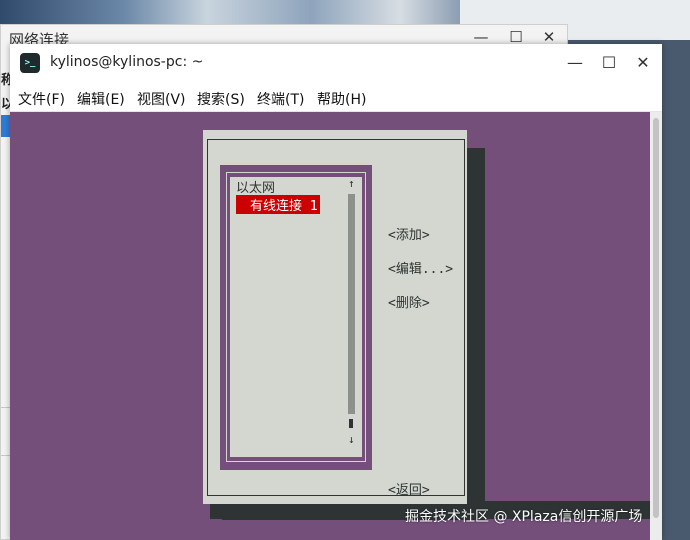 This screenshot has height=540, width=690. I want to click on terminal-title: kylinos@kylinos-pc: ~, so click(127, 62).